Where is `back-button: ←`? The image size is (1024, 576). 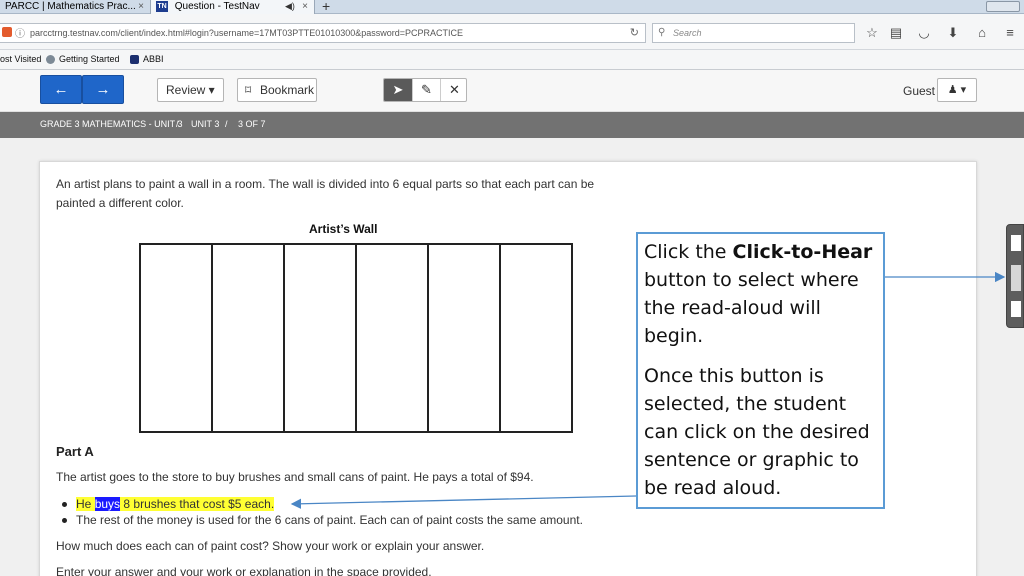
back-button: ← is located at coordinates (61, 89).